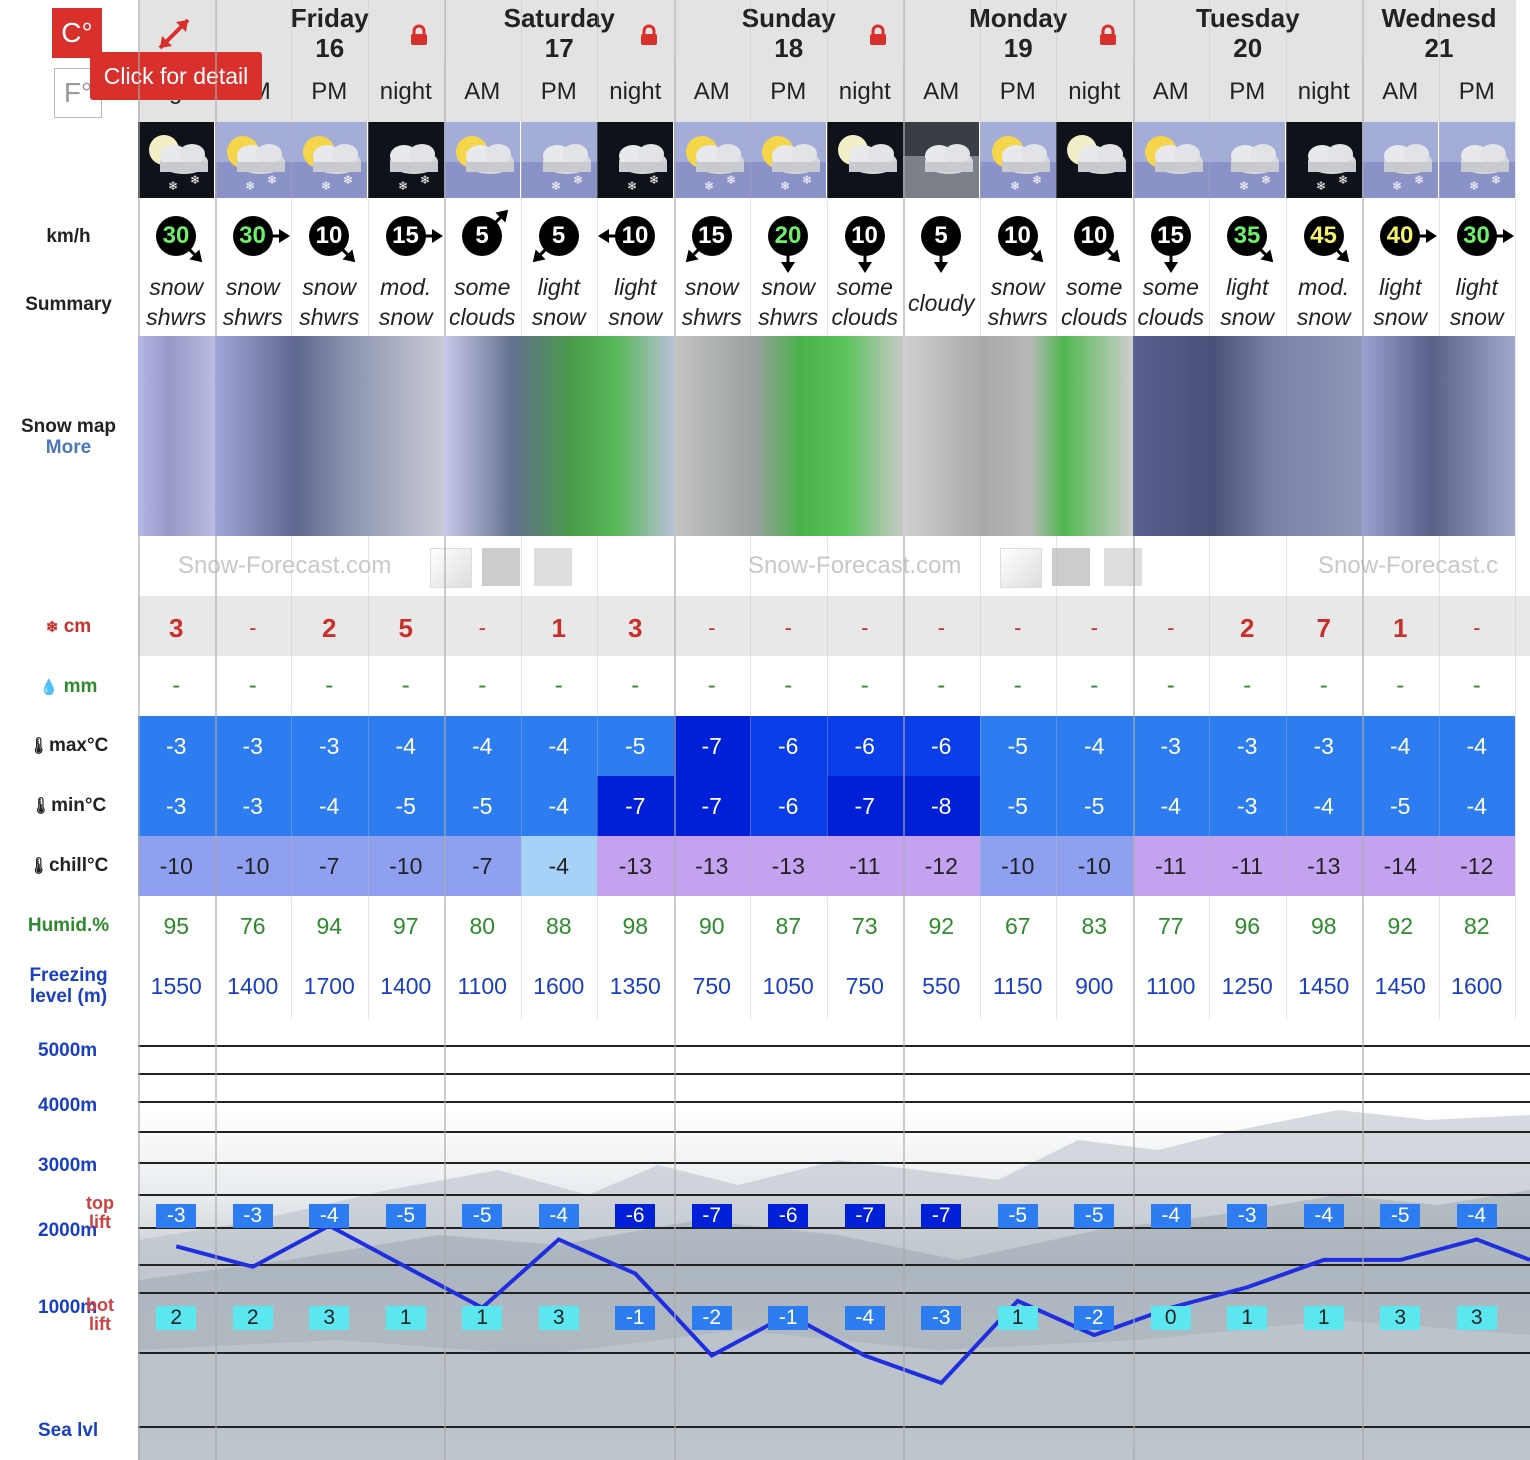 This screenshot has height=1460, width=1530. Describe the element at coordinates (1170, 1318) in the screenshot. I see `bot-lift-temp: 0` at that location.